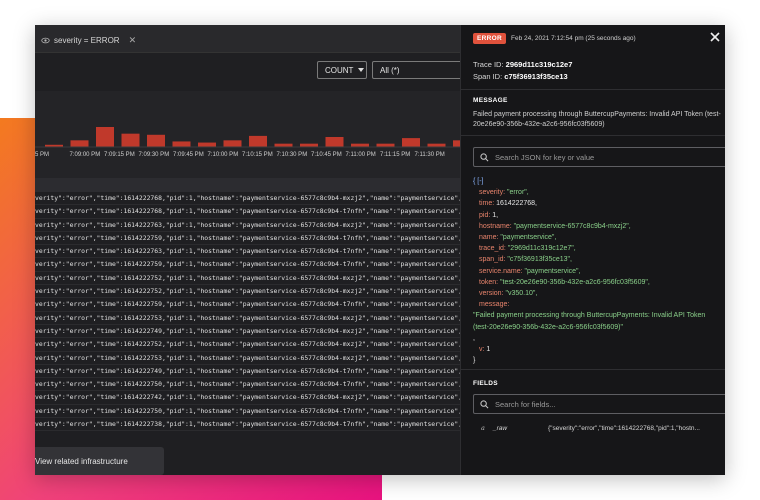 The image size is (760, 500). What do you see at coordinates (257, 155) in the screenshot?
I see `x-tick-label: 7:10:15 PM` at bounding box center [257, 155].